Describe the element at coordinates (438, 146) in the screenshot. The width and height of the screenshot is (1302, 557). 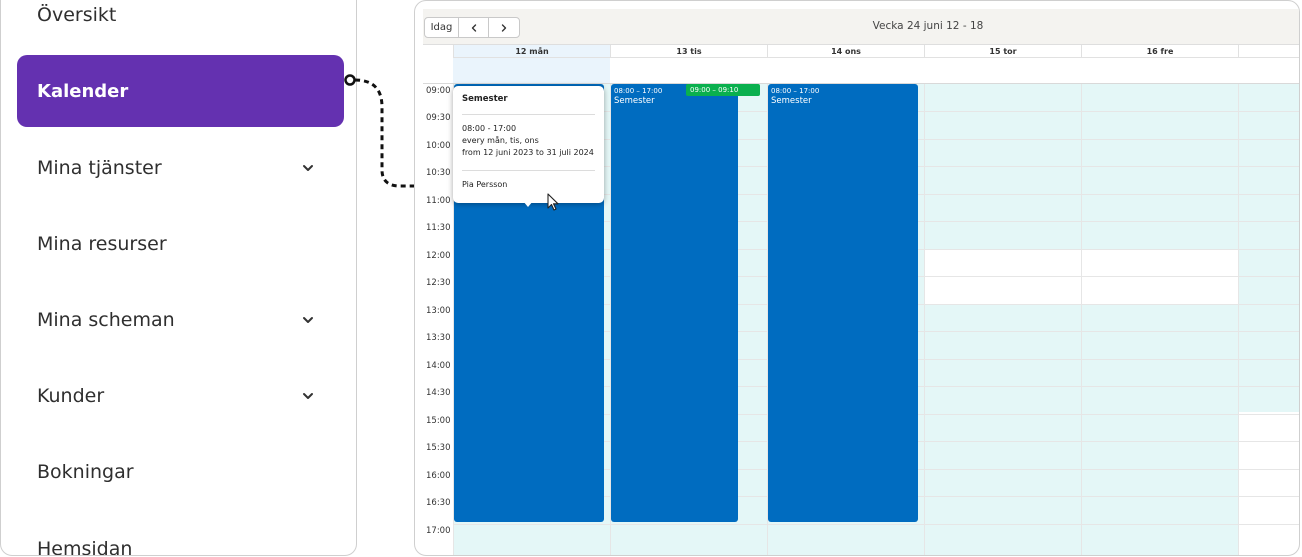
I see `time-label: 10:00` at that location.